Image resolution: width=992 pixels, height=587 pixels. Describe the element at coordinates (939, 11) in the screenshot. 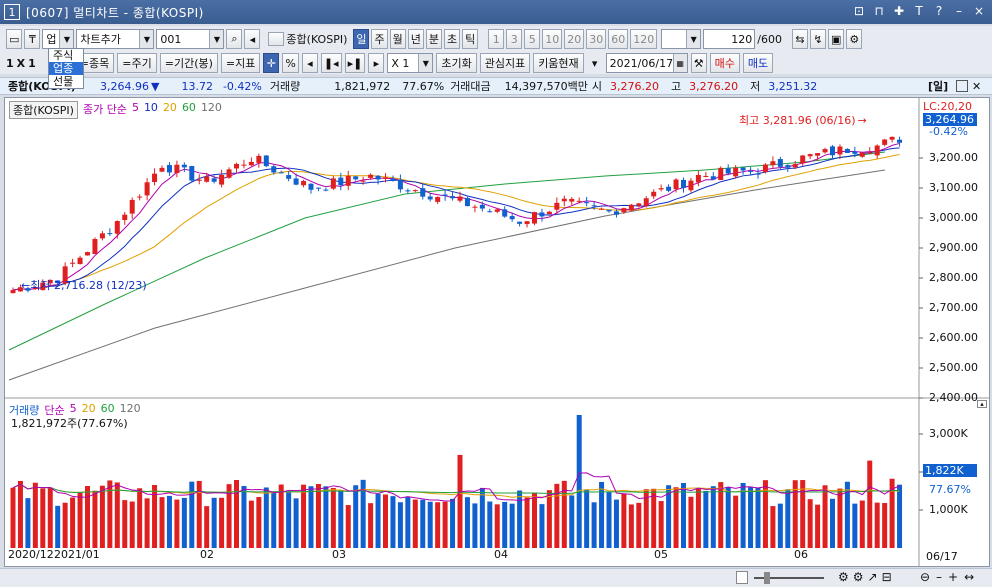

I see `help-icon: ?` at that location.